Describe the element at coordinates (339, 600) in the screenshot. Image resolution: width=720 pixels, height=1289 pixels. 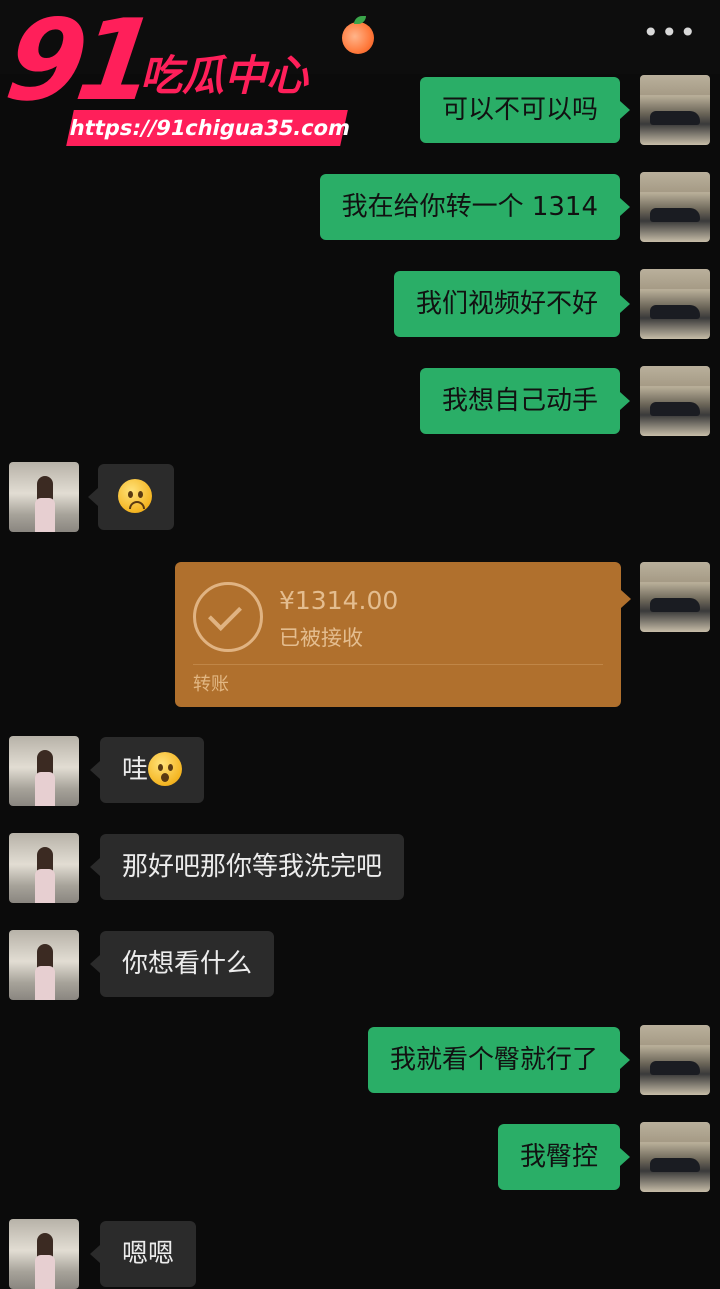
I see `transfer-amount: ¥1314.00` at that location.